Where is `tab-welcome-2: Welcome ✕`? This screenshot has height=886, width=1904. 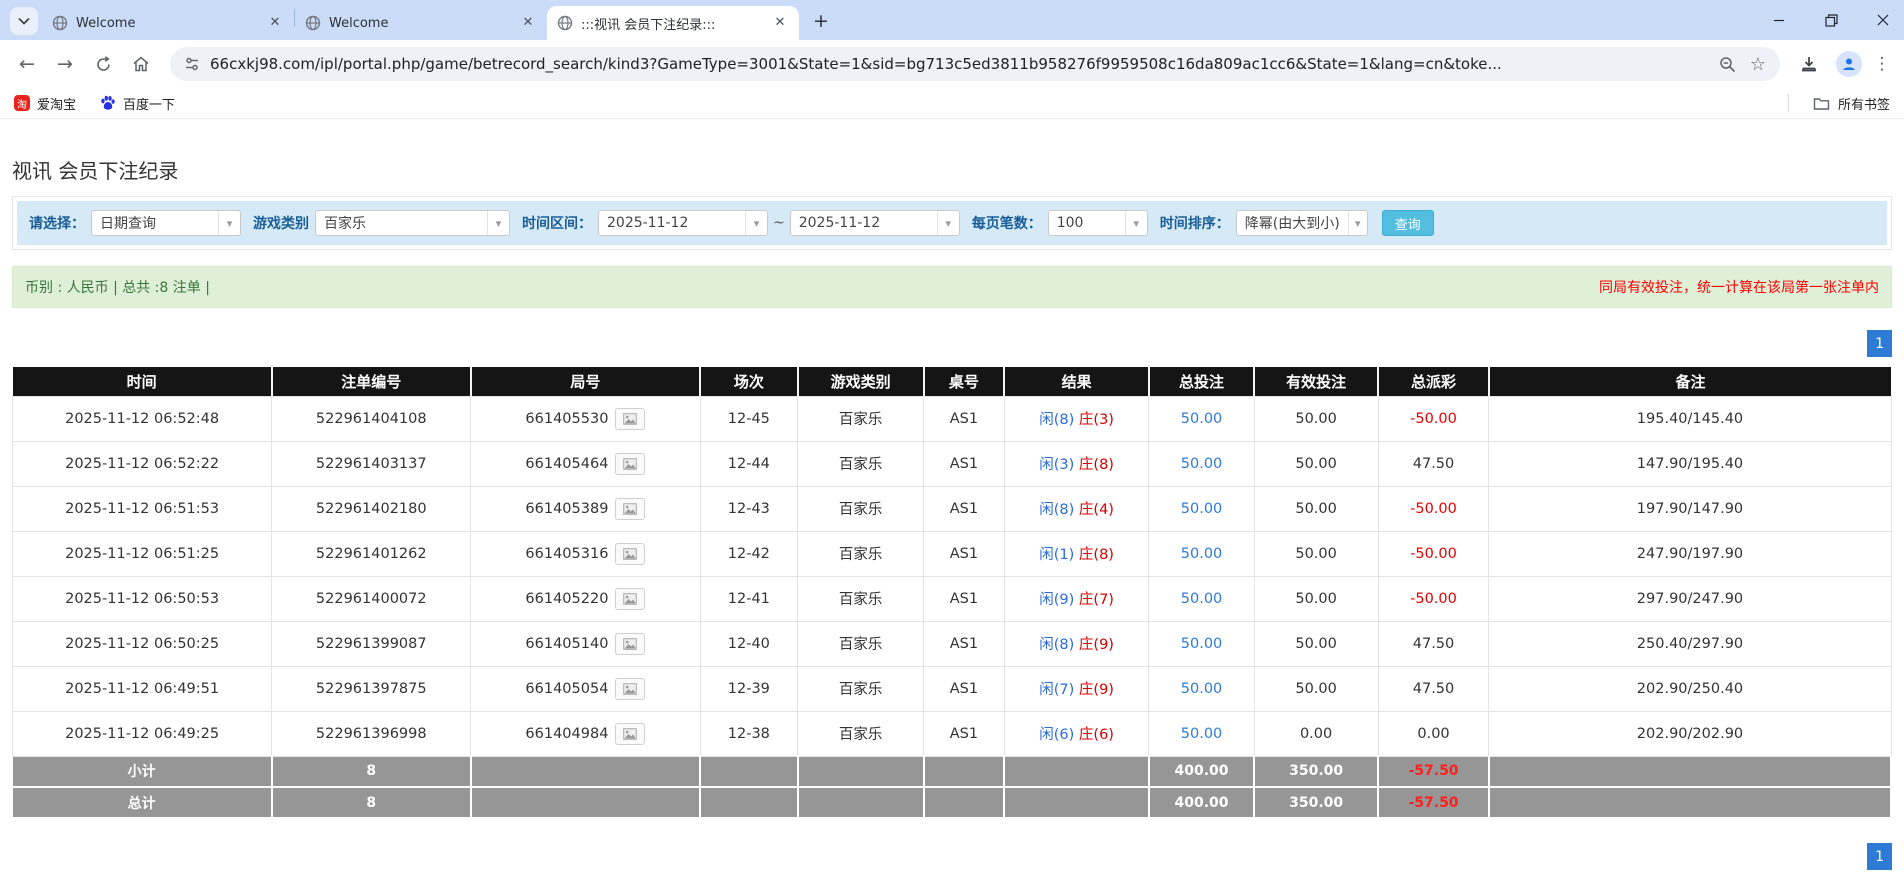 tab-welcome-2: Welcome ✕ is located at coordinates (421, 23).